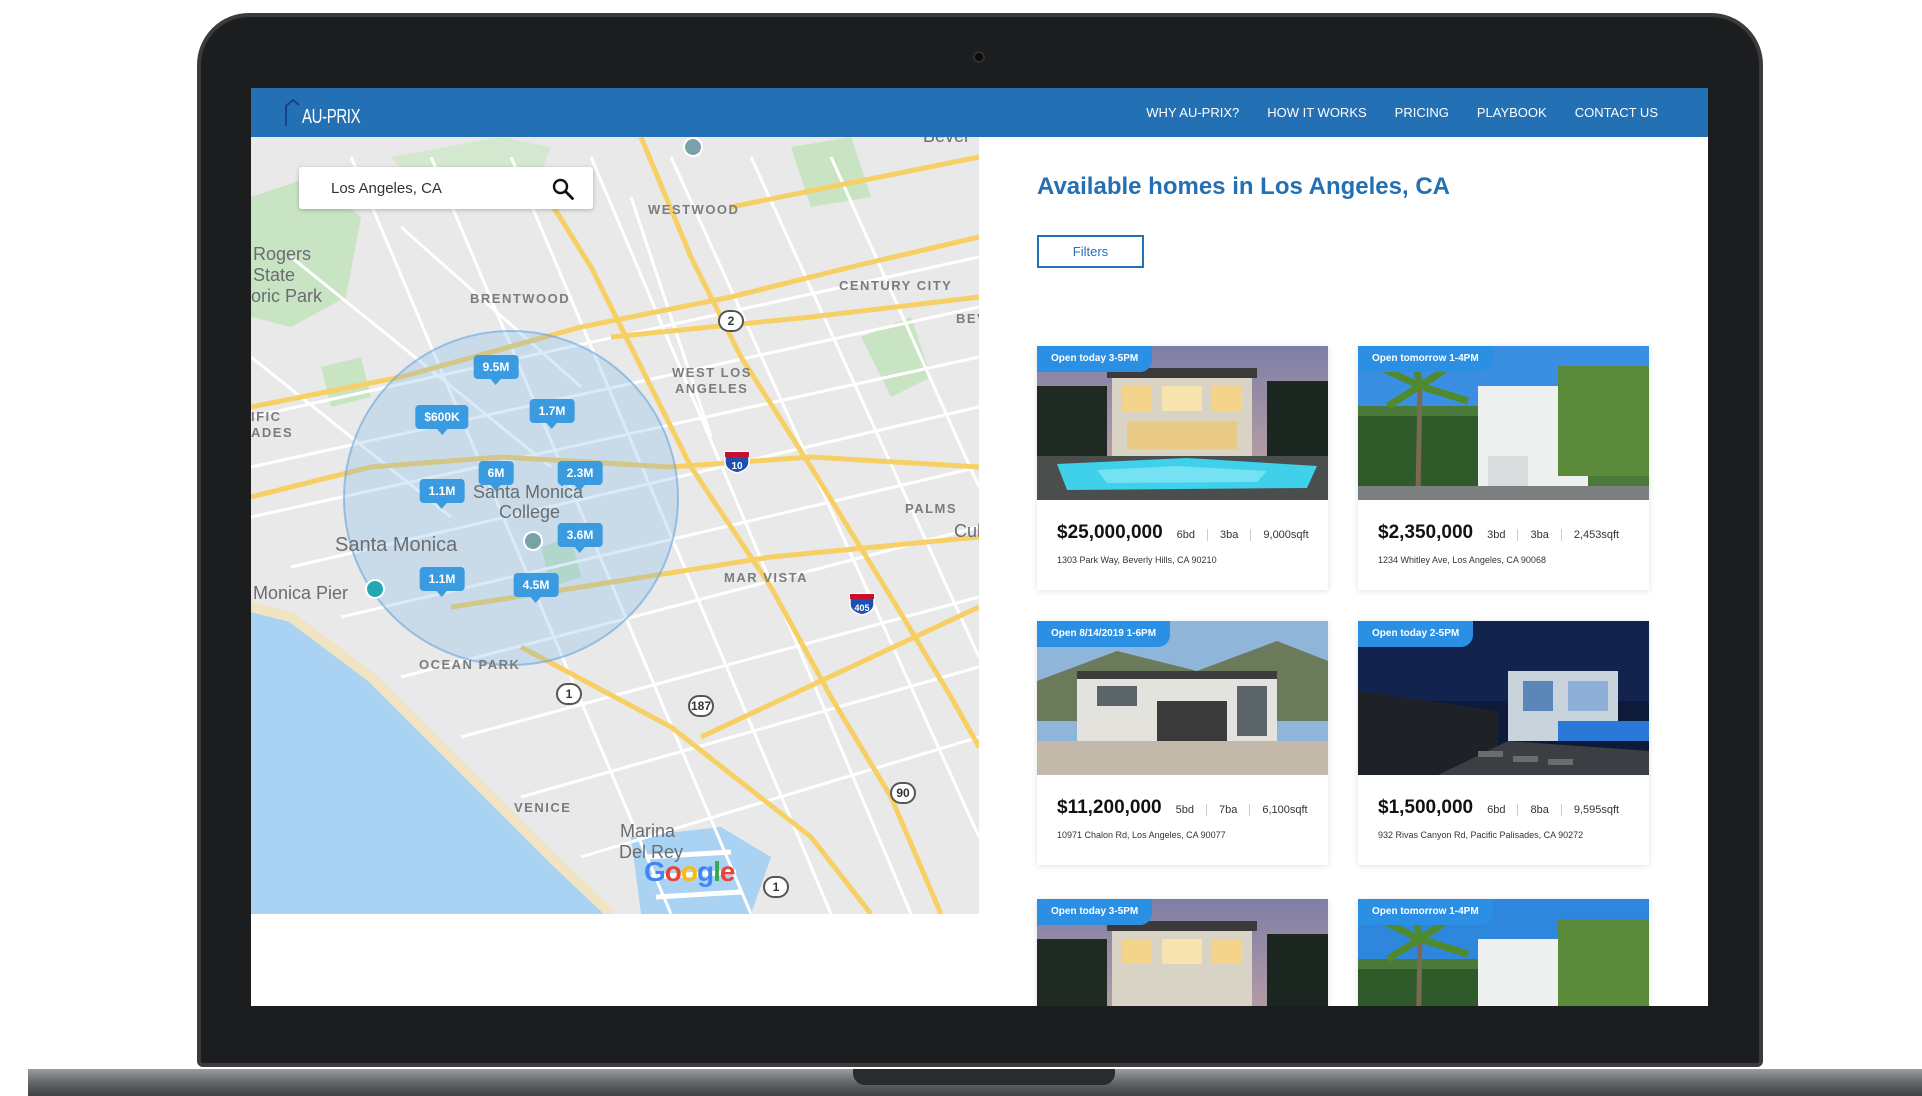 This screenshot has height=1096, width=1922. I want to click on listing-photo: Open today 2-5PM, so click(1503, 698).